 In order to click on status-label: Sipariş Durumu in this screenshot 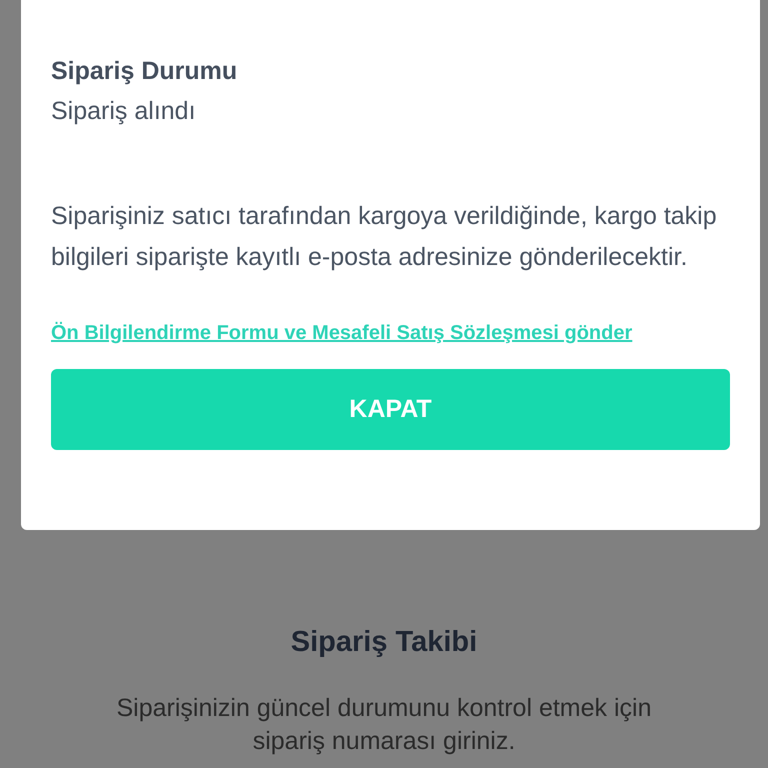, I will do `click(144, 71)`.